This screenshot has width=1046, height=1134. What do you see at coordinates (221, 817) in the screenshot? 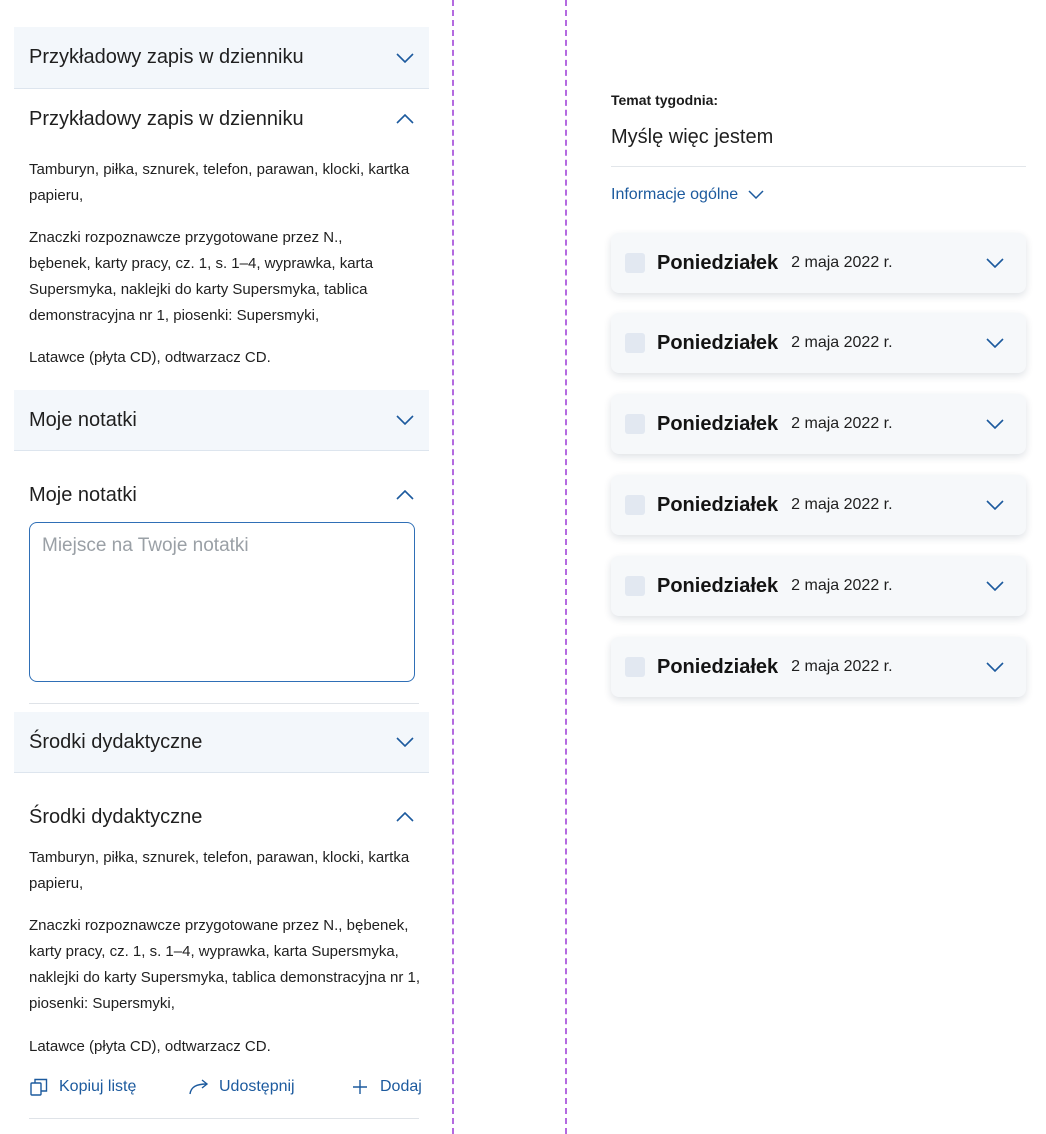
I see `accordion-materials-expanded: Środki dydaktyczne` at bounding box center [221, 817].